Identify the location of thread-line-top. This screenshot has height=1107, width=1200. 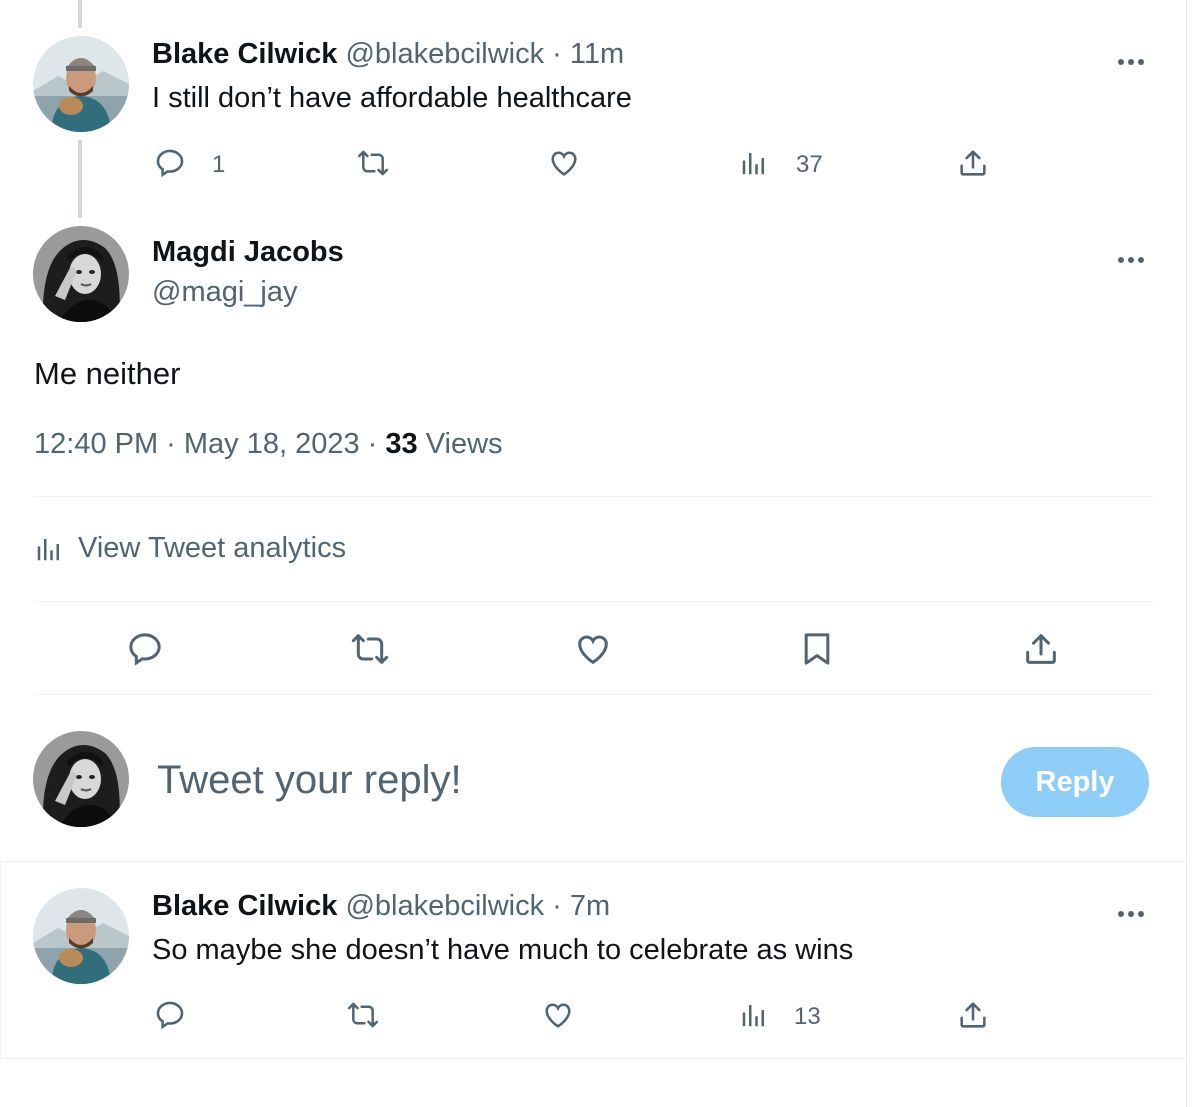
(80, 14).